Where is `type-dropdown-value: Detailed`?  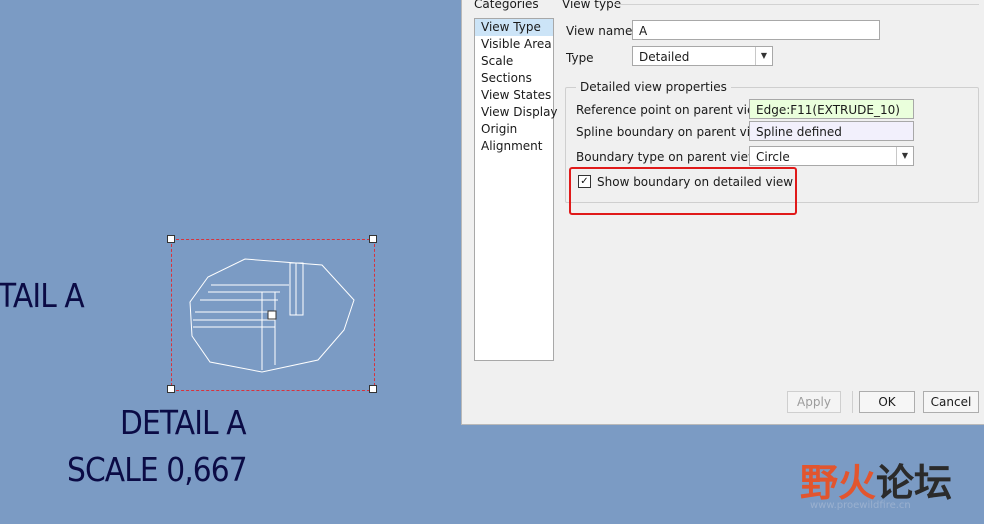
type-dropdown-value: Detailed is located at coordinates (664, 57).